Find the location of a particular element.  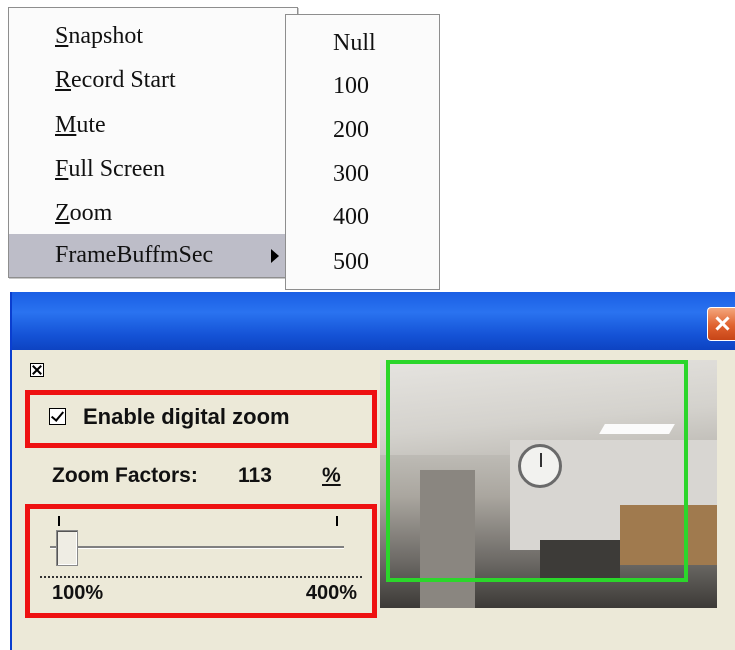

slider-max-label: 400% is located at coordinates (331, 593).